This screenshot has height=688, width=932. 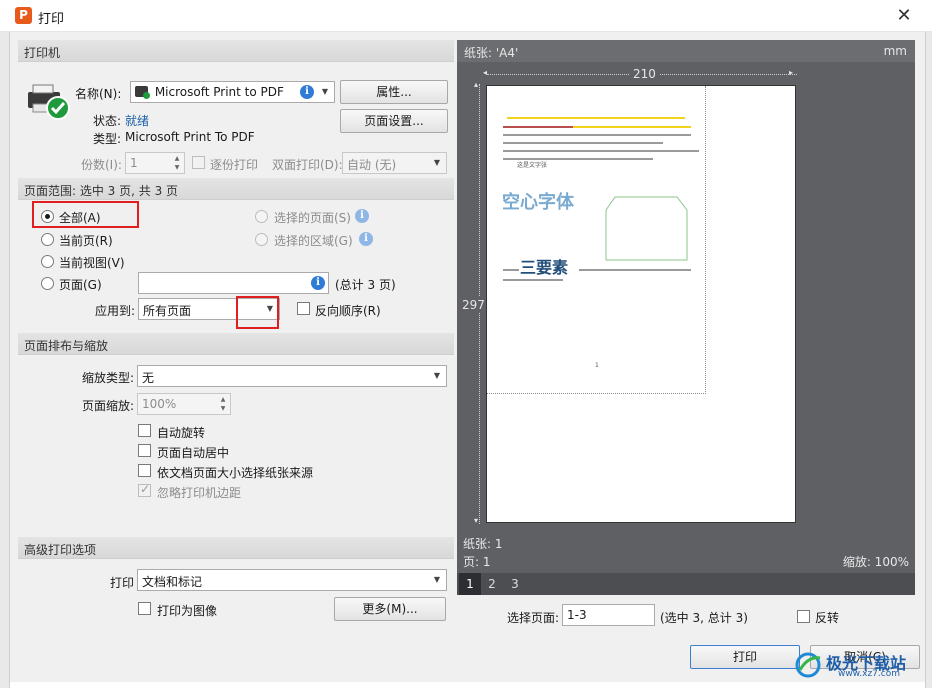 What do you see at coordinates (167, 311) in the screenshot?
I see `apply-to-value: 所有页面` at bounding box center [167, 311].